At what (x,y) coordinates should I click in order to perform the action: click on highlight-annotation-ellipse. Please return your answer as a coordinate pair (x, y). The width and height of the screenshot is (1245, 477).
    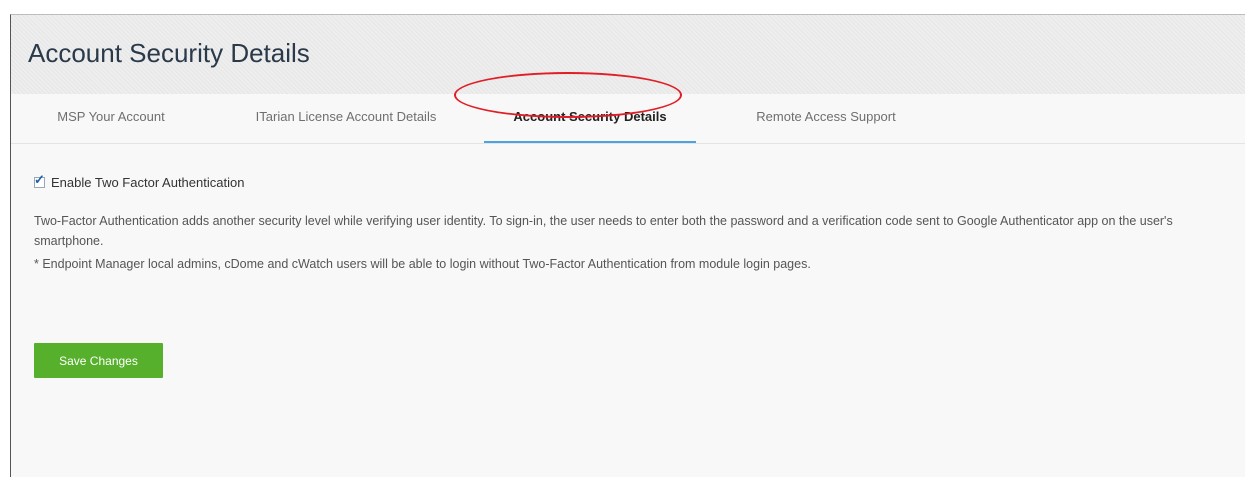
    Looking at the image, I should click on (568, 95).